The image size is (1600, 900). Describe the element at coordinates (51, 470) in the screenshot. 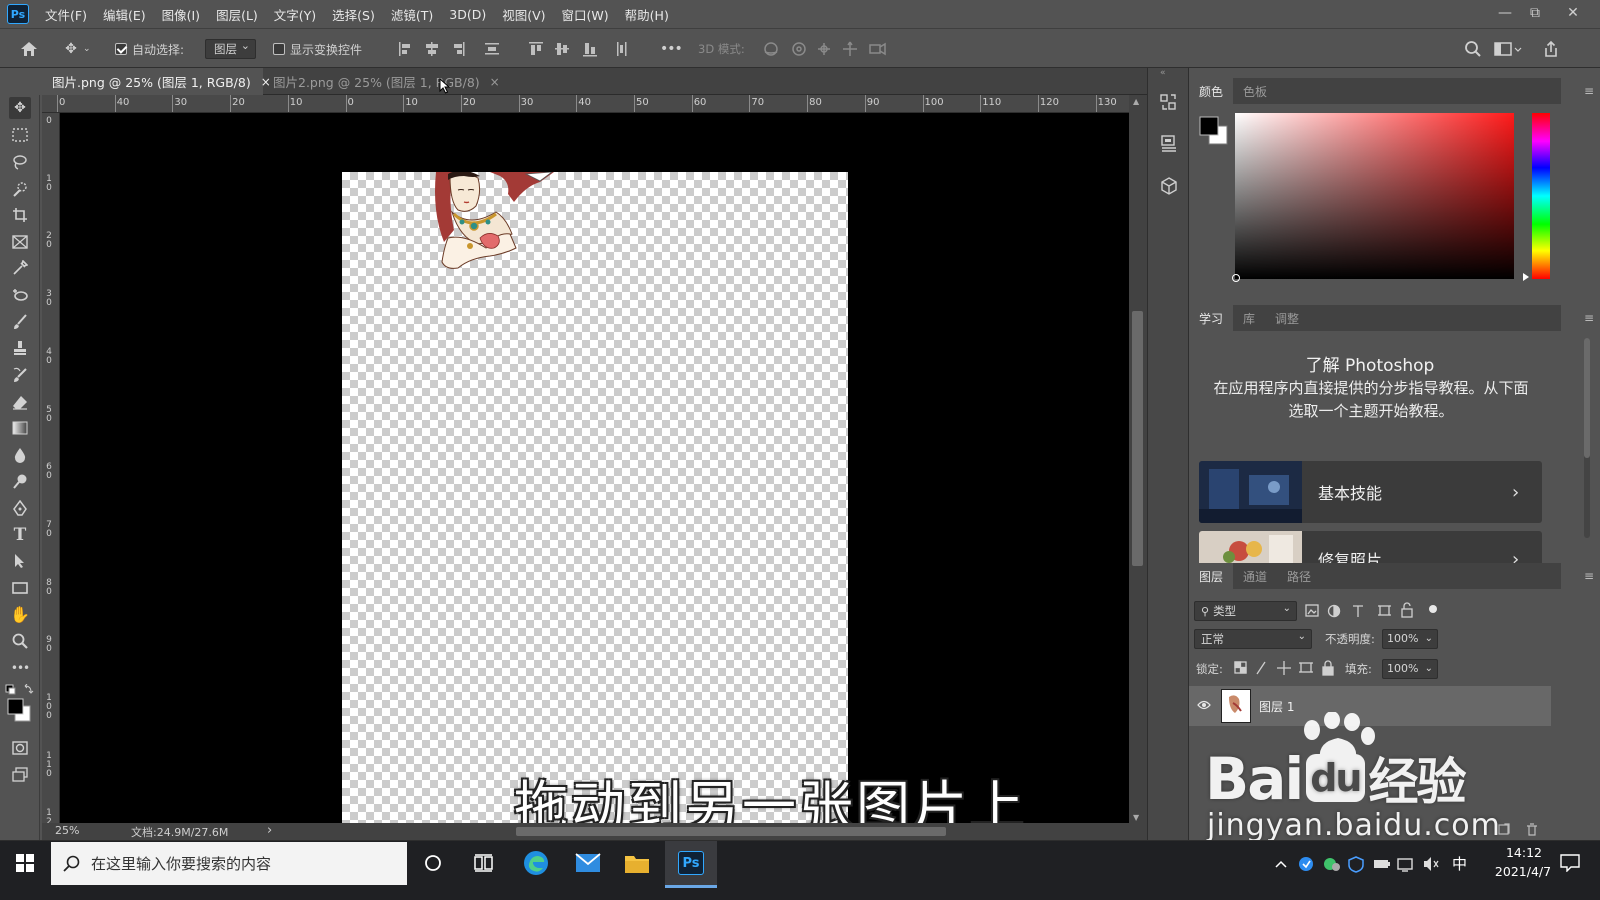

I see `ruler-vertical: 010203040506070809010011012` at that location.